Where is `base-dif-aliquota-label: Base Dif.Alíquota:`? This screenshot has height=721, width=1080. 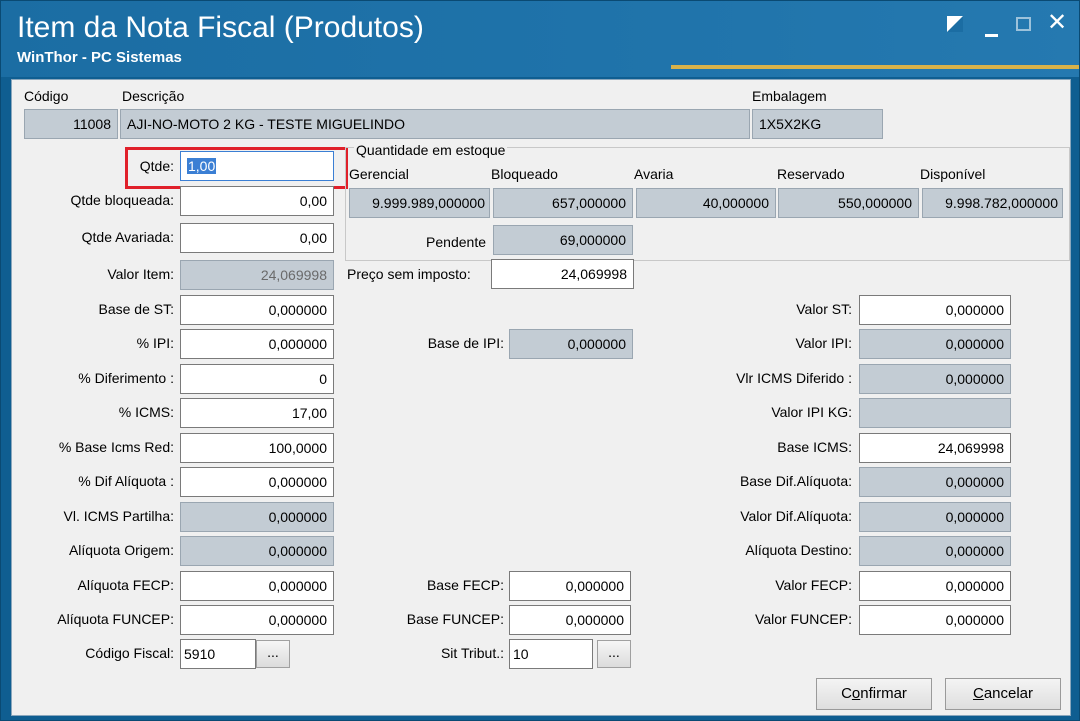
base-dif-aliquota-label: Base Dif.Alíquota: is located at coordinates (795, 481).